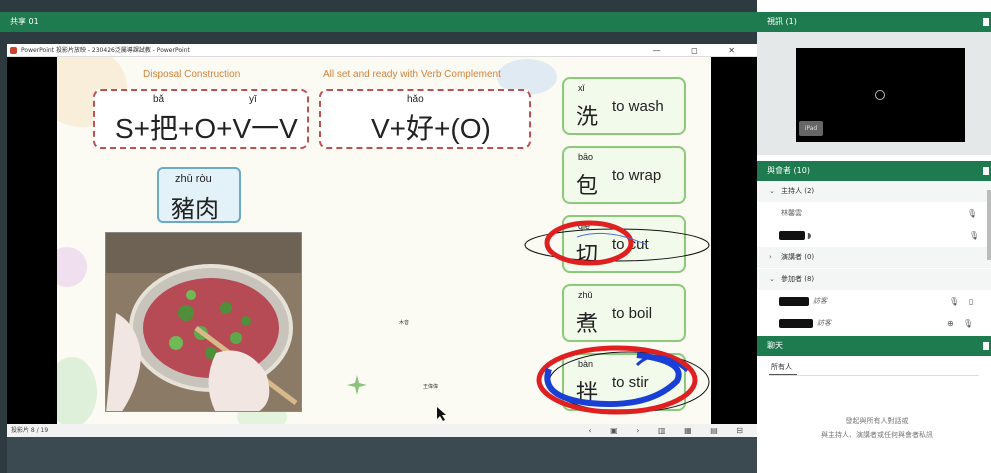 The height and width of the screenshot is (473, 991). What do you see at coordinates (770, 257) in the screenshot?
I see `chevron-right-icon: ›` at bounding box center [770, 257].